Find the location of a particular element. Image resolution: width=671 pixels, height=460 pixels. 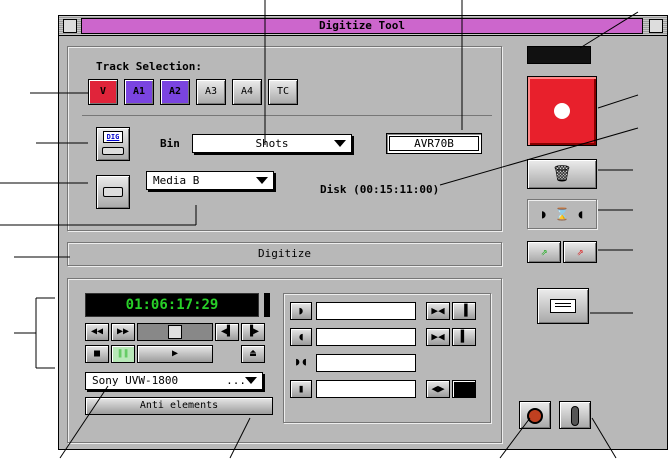

track-button-a2: A2 is located at coordinates (175, 92).